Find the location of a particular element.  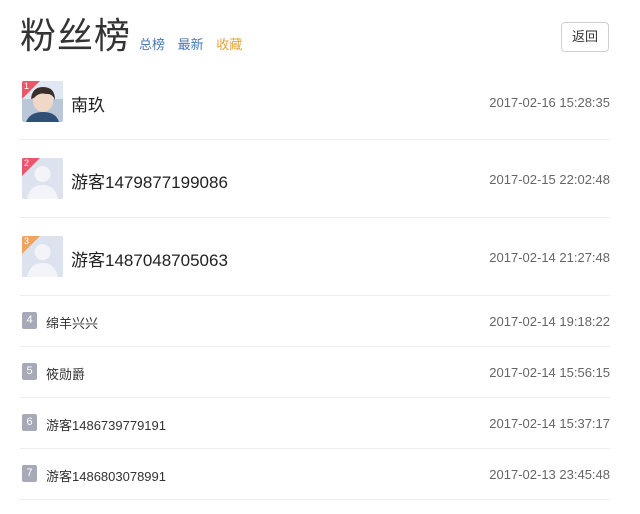

fan-name: 游客1486803078991 is located at coordinates (106, 475).